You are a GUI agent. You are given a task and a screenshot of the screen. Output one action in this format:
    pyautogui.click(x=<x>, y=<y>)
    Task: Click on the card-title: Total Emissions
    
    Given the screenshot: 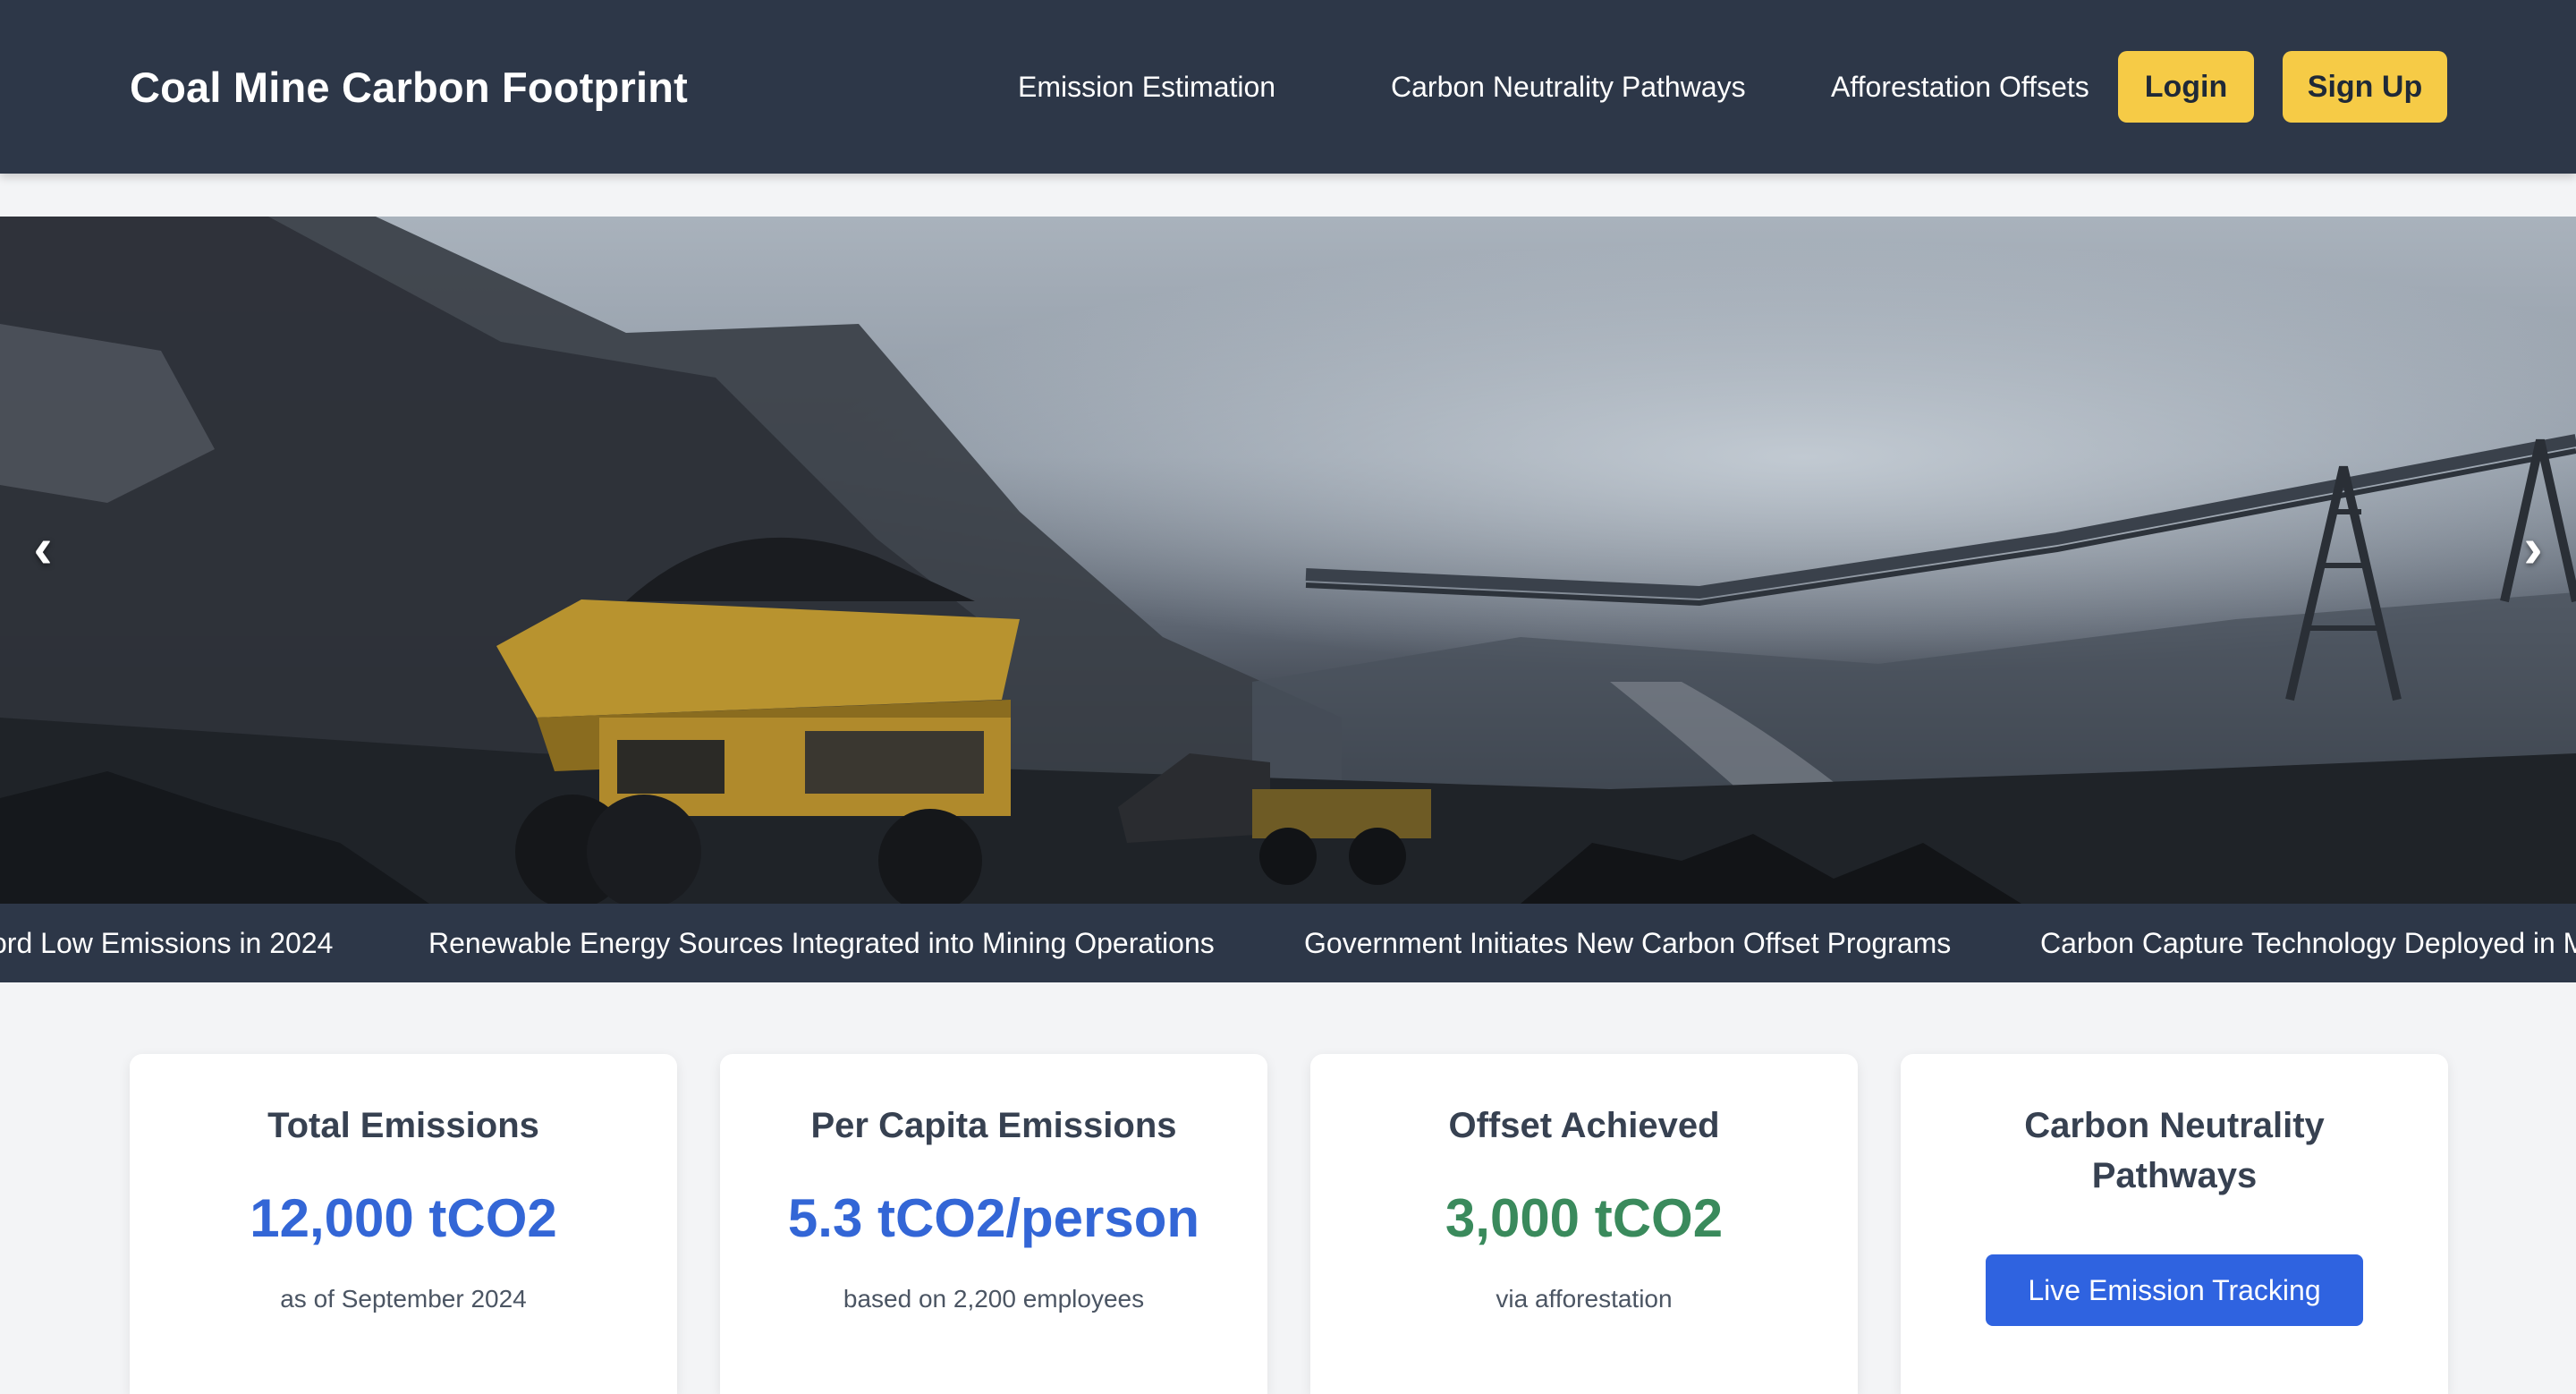 What is the action you would take?
    pyautogui.click(x=403, y=1125)
    